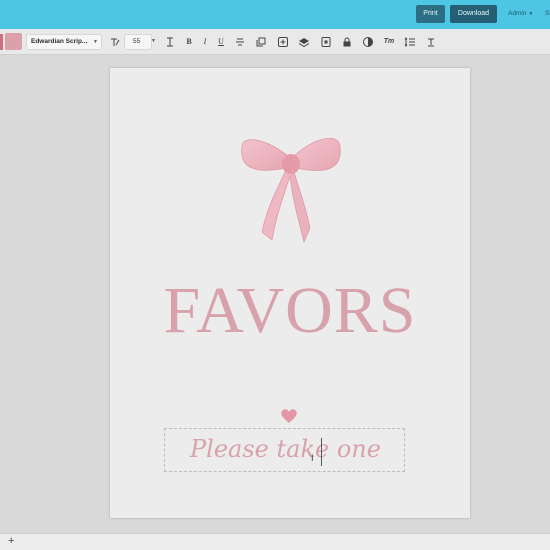 The height and width of the screenshot is (550, 550). Describe the element at coordinates (275, 42) in the screenshot. I see `format-toolbar: Edwardian Scrip... ▼ 55 ▼ B I U Tт` at that location.